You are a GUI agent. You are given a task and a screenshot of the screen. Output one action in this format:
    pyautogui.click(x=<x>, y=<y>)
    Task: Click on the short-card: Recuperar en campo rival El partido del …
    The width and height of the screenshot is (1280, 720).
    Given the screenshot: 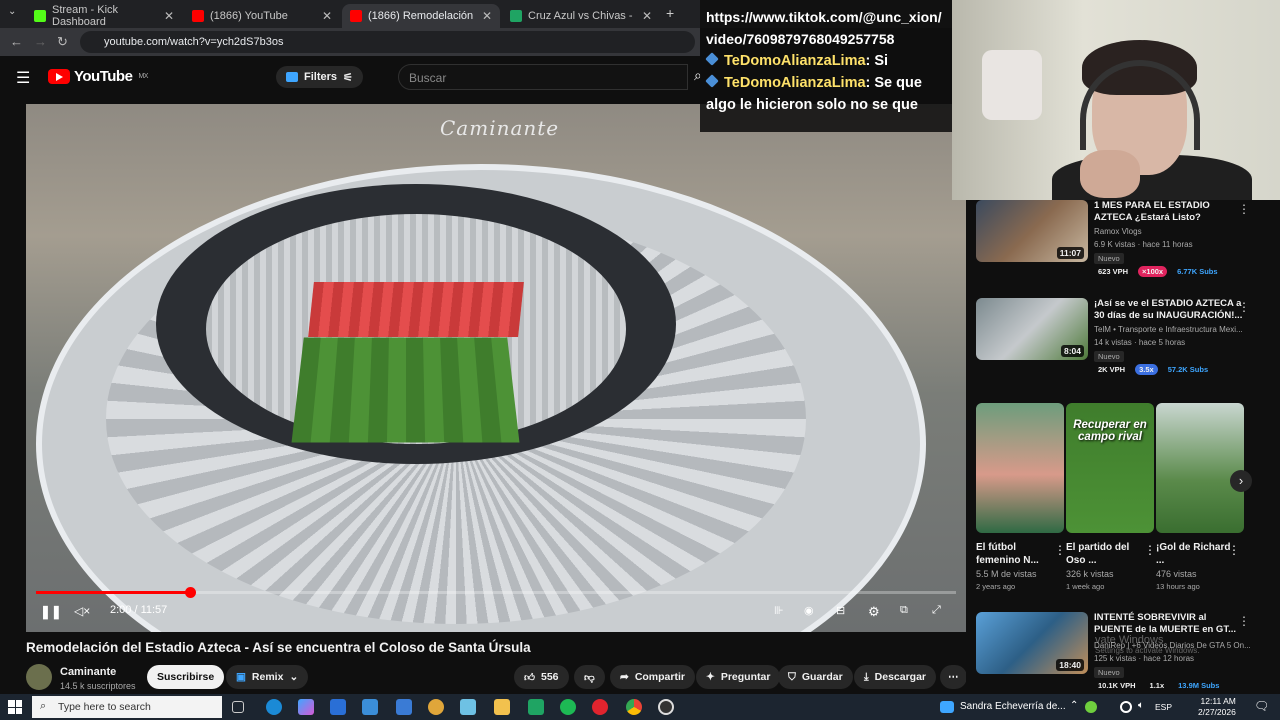 What is the action you would take?
    pyautogui.click(x=1111, y=497)
    